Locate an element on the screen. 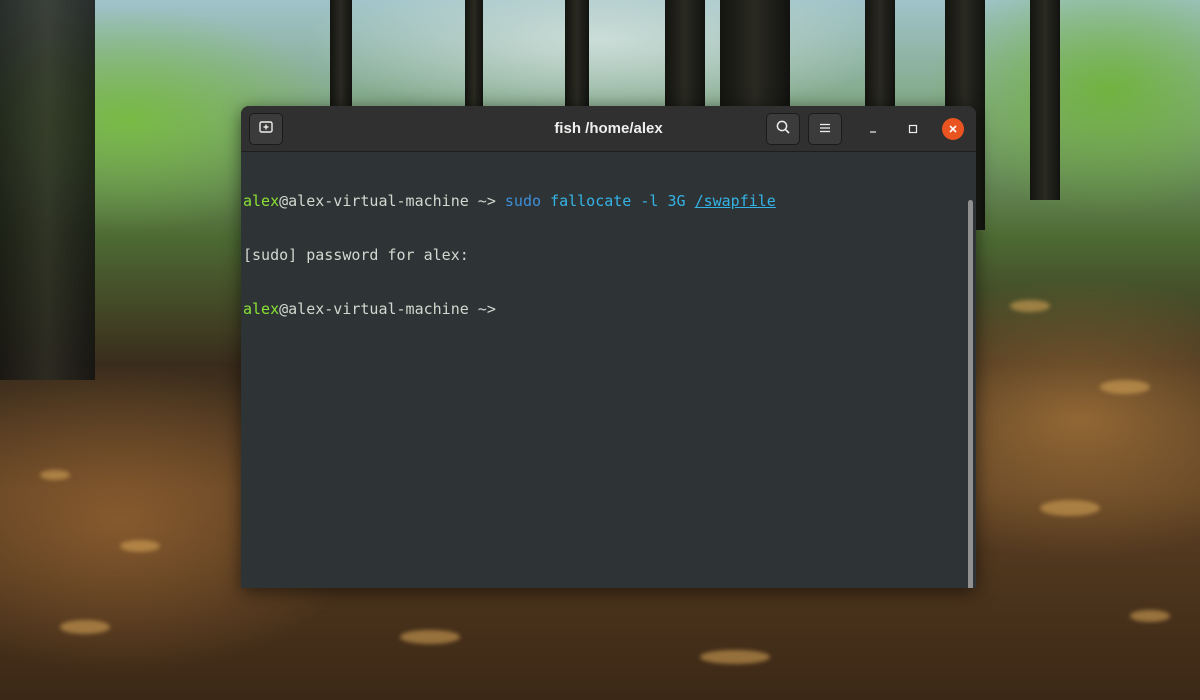  terminal-line: [sudo] password for alex: is located at coordinates (509, 255).